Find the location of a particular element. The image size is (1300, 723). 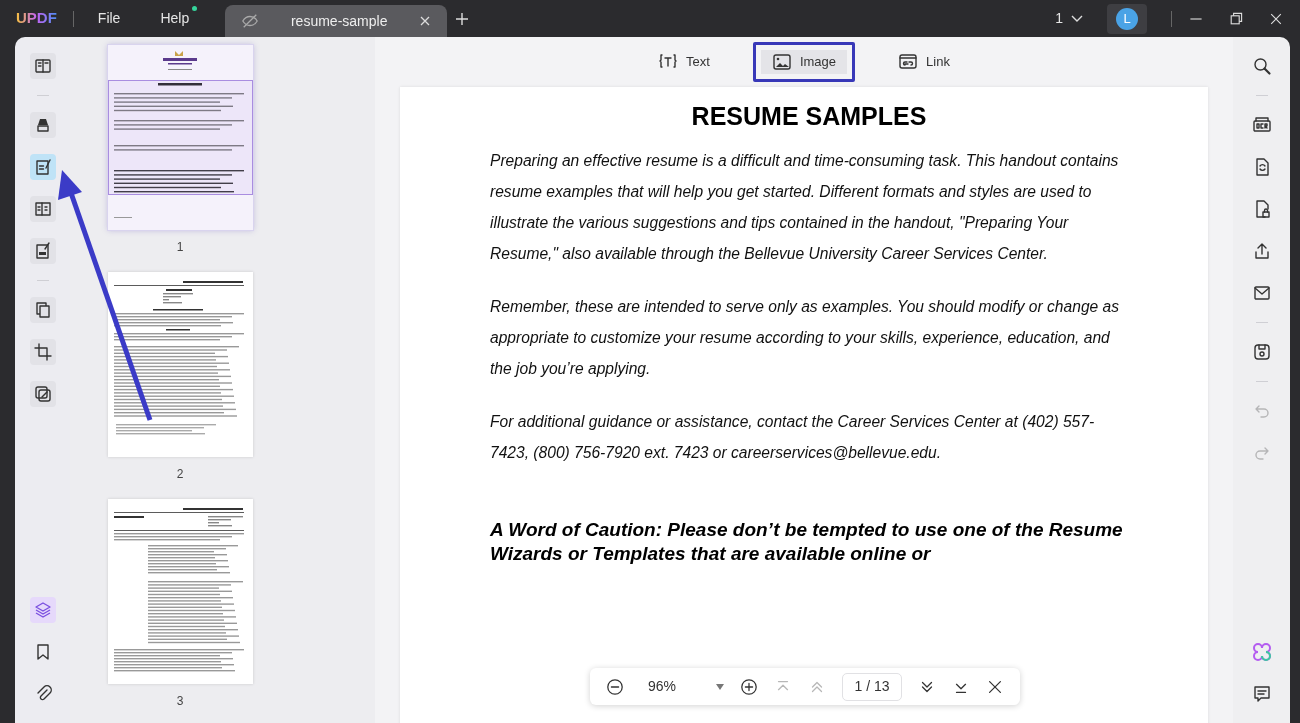

hidden-eye-icon is located at coordinates (250, 21).